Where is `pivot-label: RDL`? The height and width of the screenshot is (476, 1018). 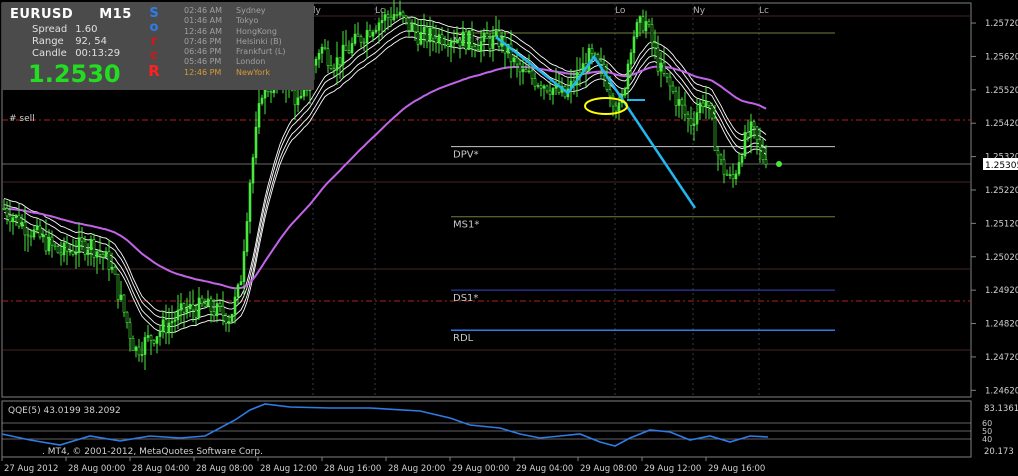 pivot-label: RDL is located at coordinates (463, 338).